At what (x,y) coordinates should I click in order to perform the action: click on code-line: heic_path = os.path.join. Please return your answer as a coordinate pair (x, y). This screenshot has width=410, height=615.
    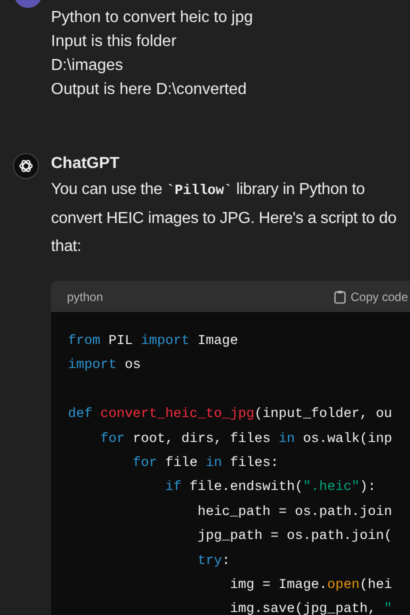
    Looking at the image, I should click on (294, 513).